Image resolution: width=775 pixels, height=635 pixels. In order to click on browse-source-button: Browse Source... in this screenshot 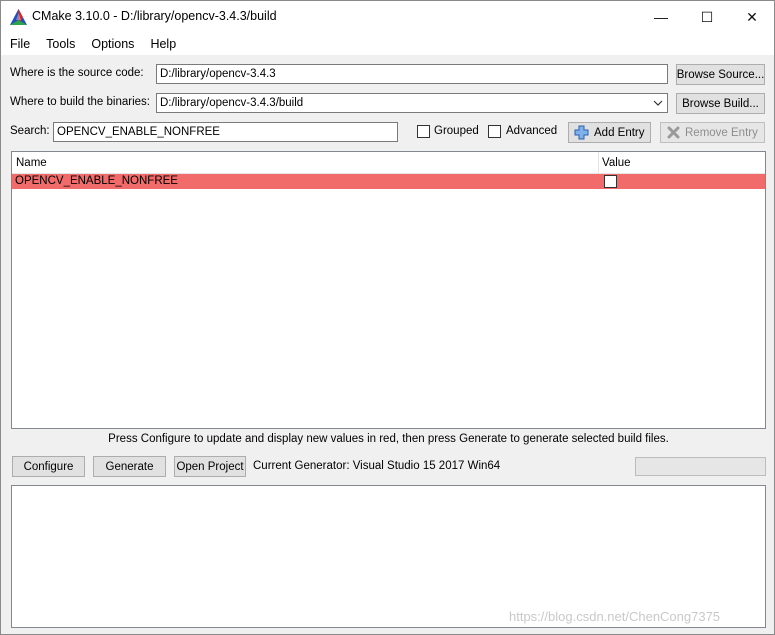, I will do `click(720, 74)`.